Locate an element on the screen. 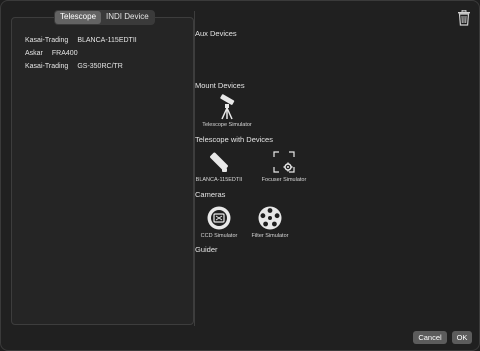 This screenshot has height=351, width=480. source-tabs: Telescope INDI Device is located at coordinates (104, 17).